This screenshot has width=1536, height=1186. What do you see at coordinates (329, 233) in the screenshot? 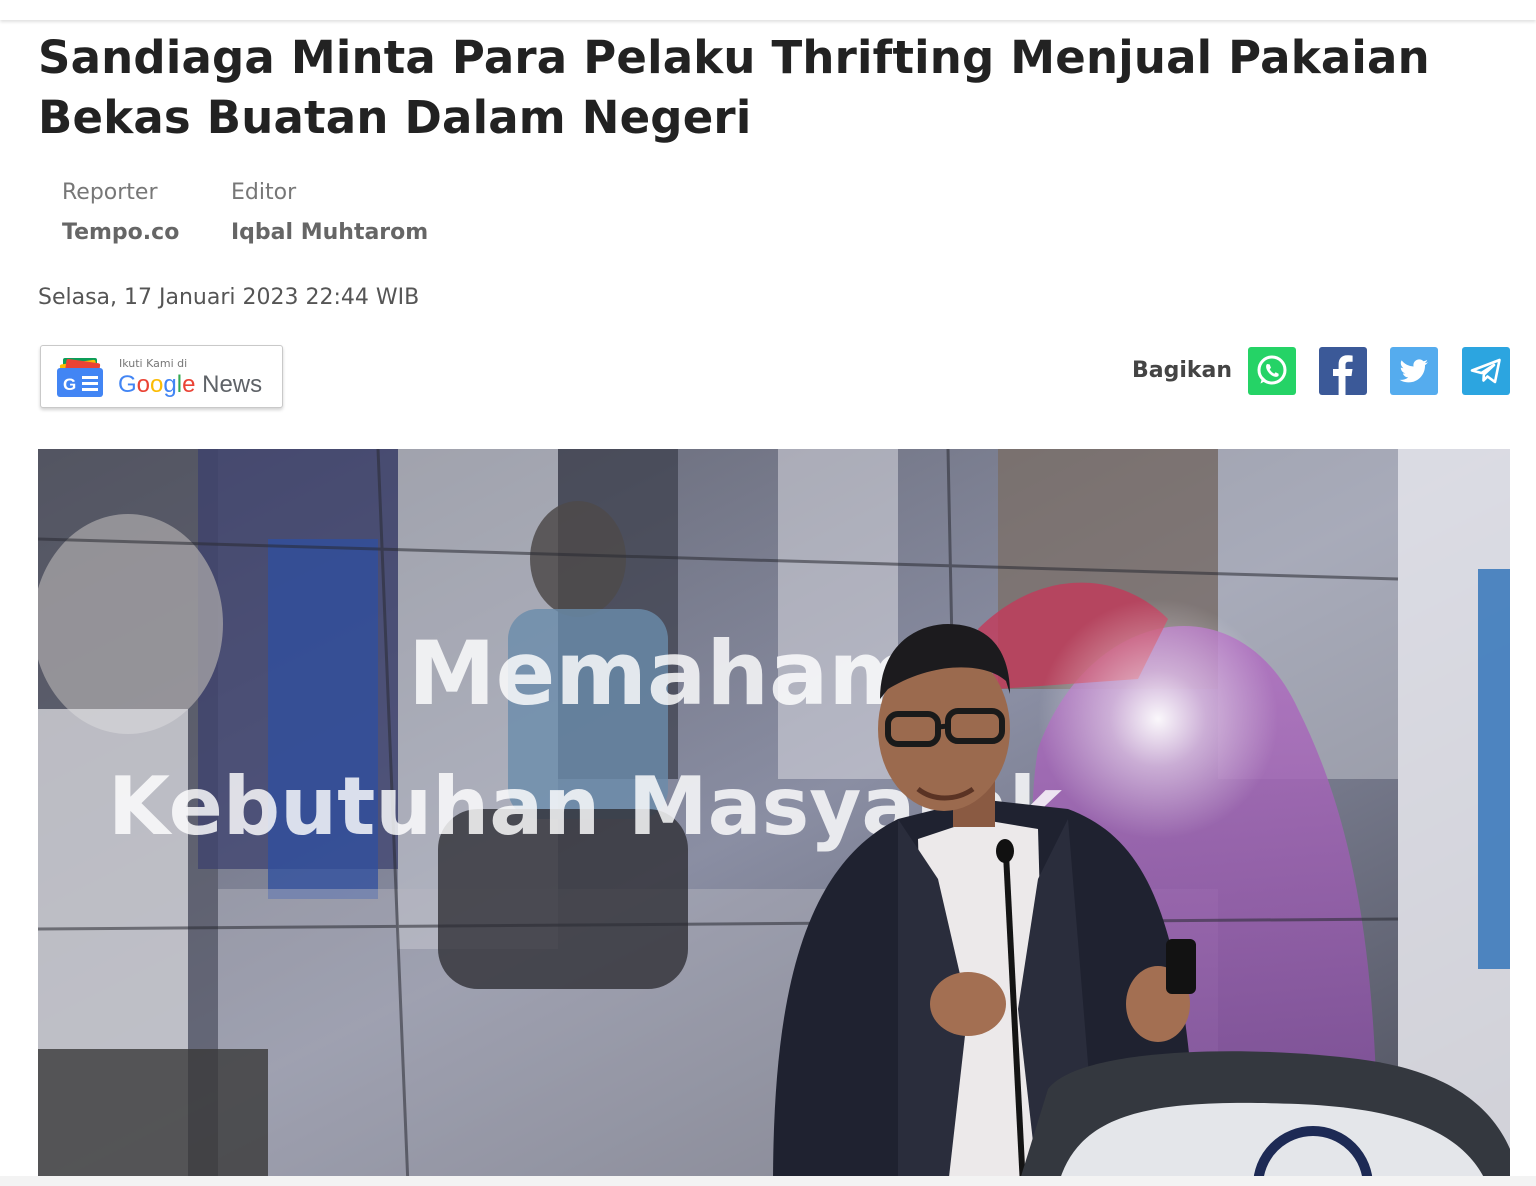
I see `editor-name: Iqbal Muhtarom` at bounding box center [329, 233].